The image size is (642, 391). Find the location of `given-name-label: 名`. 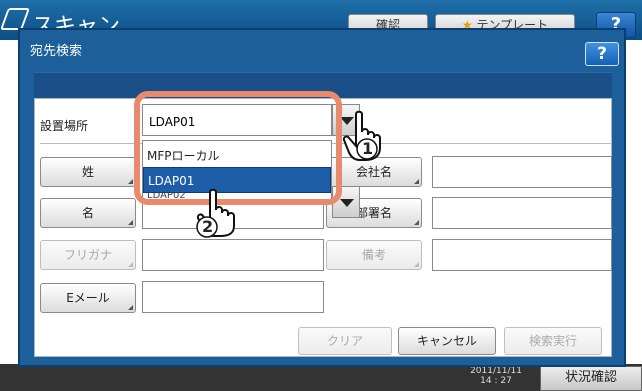

given-name-label: 名 is located at coordinates (87, 213).